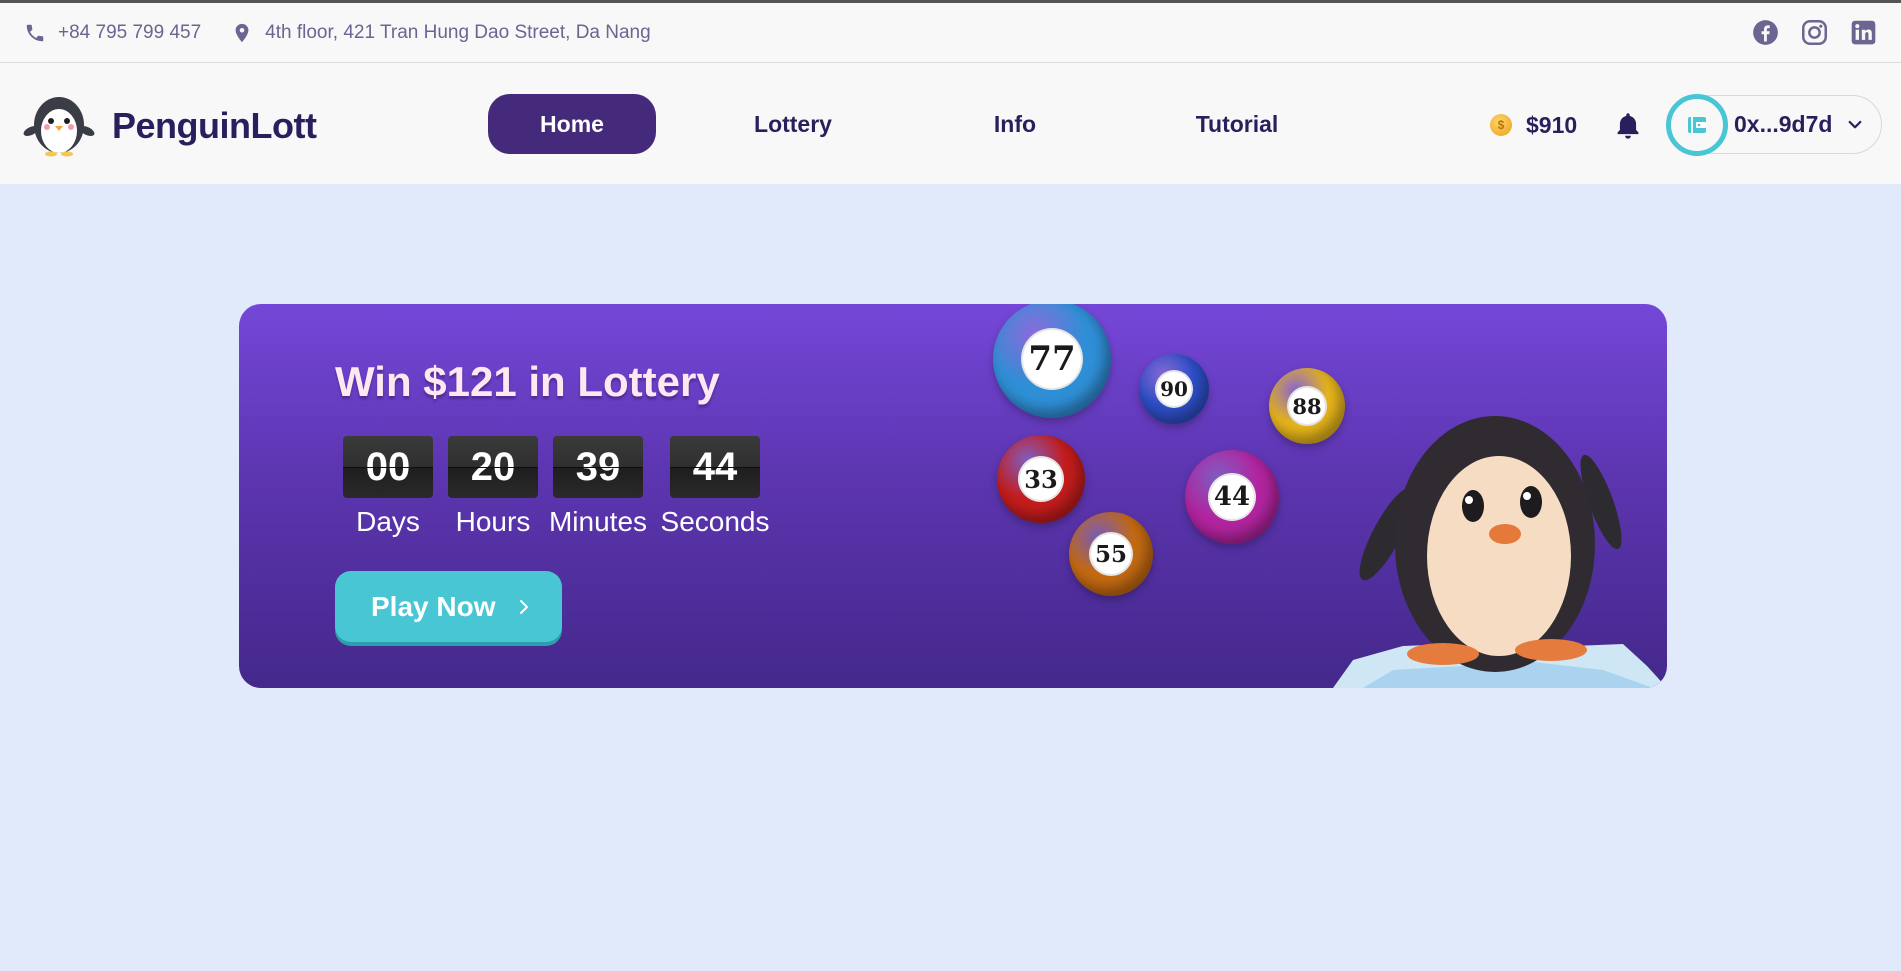 This screenshot has height=971, width=1901. I want to click on lottery-ball: 33, so click(1041, 479).